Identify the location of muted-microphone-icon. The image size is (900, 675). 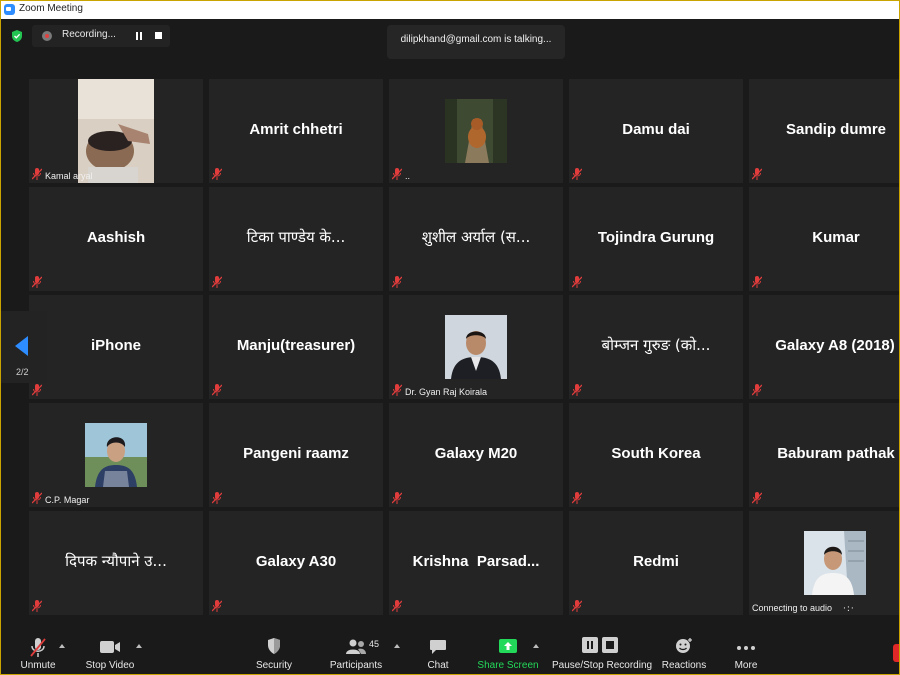
(38, 647).